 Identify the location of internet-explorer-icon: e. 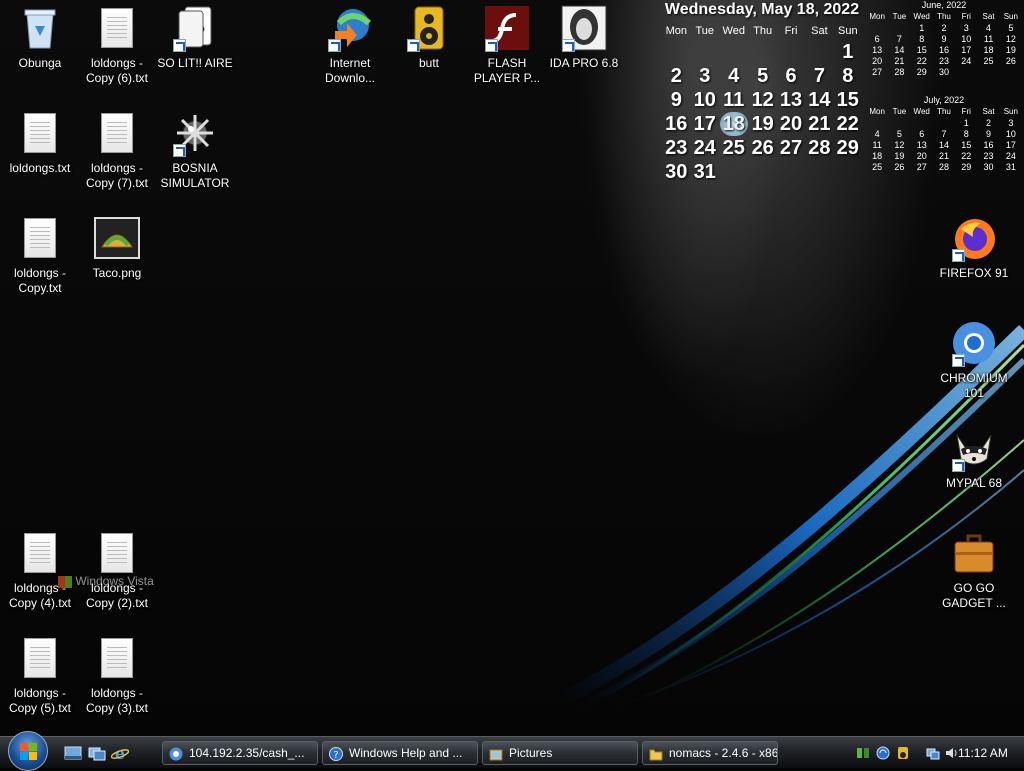
(120, 753).